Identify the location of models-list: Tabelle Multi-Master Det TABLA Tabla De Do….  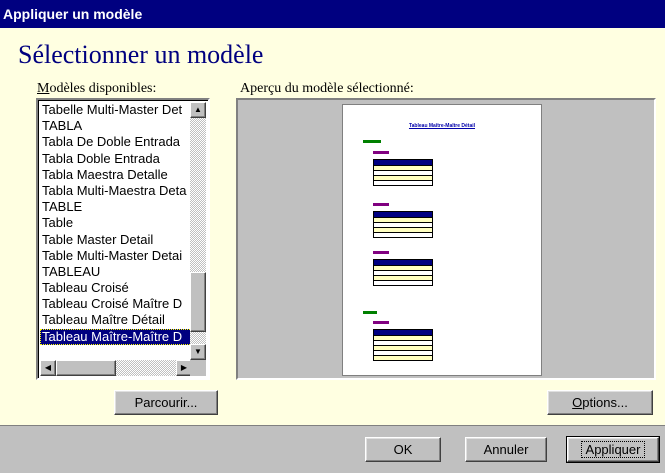
(116, 231).